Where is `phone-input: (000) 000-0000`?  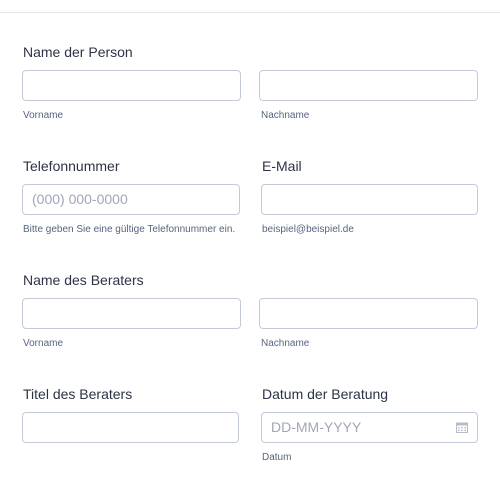
phone-input: (000) 000-0000 is located at coordinates (131, 199).